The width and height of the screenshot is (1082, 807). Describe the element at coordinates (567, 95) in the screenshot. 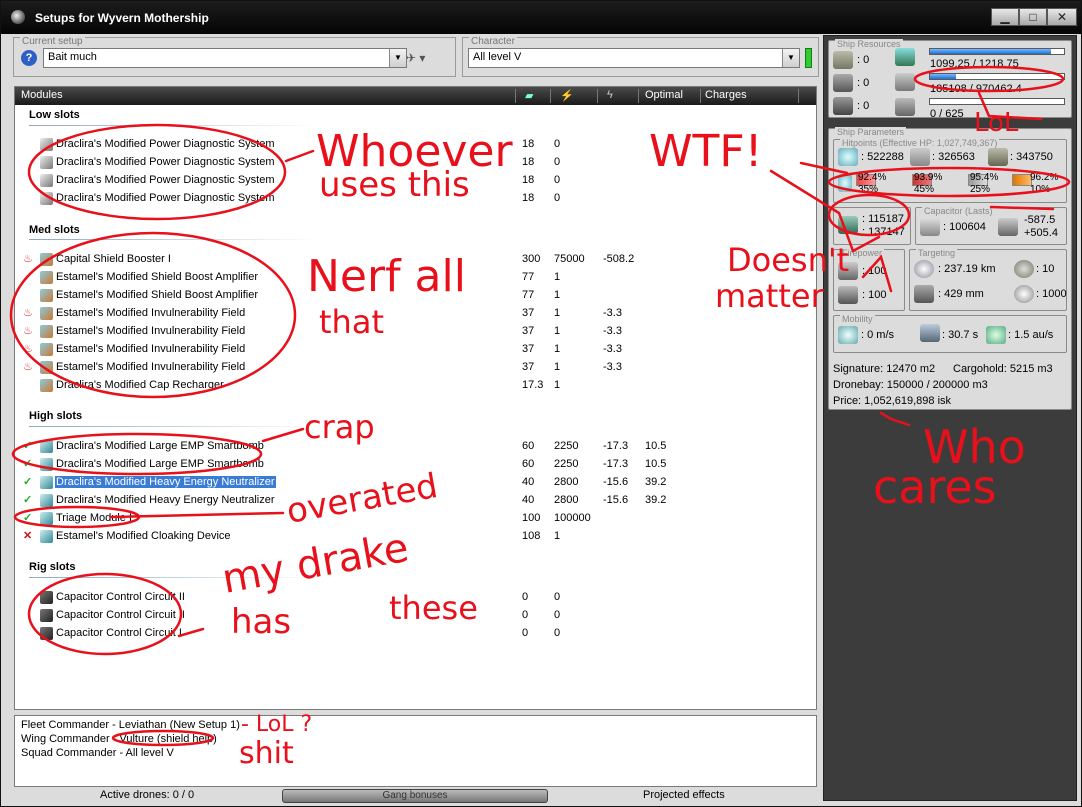

I see `powergrid-column-icon: ⚡` at that location.